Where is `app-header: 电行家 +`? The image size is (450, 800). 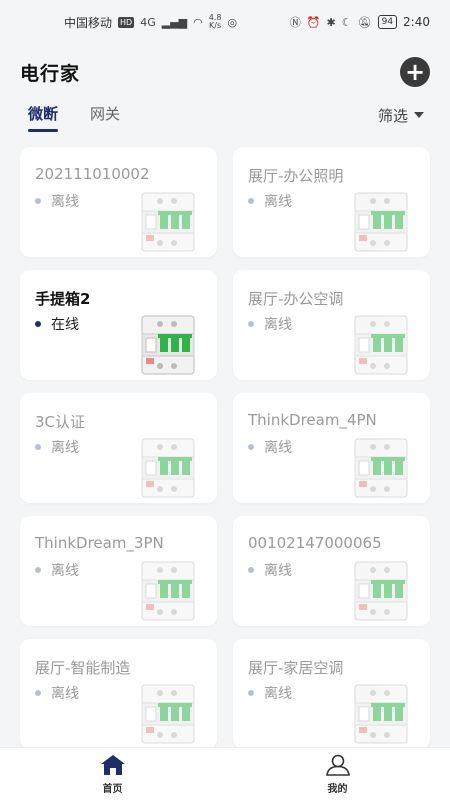
app-header: 电行家 + is located at coordinates (225, 72).